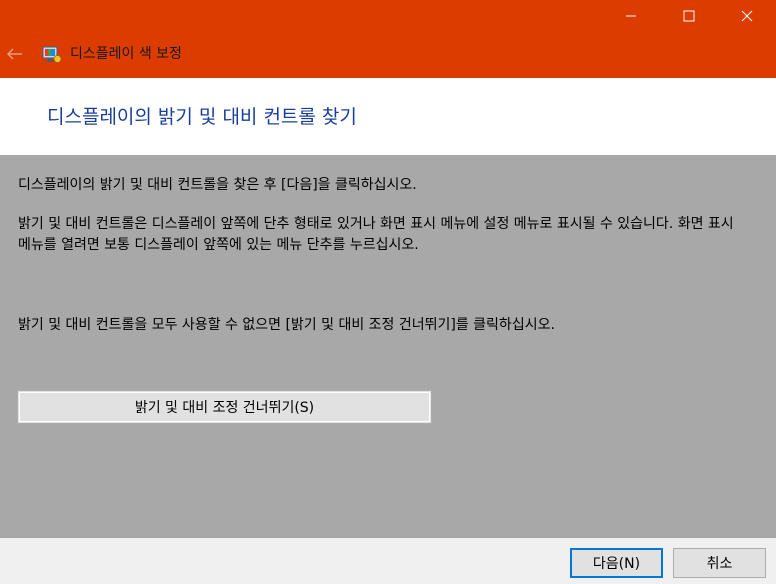 The height and width of the screenshot is (584, 776). What do you see at coordinates (126, 54) in the screenshot?
I see `window-title: 디스플레이 색 보정` at bounding box center [126, 54].